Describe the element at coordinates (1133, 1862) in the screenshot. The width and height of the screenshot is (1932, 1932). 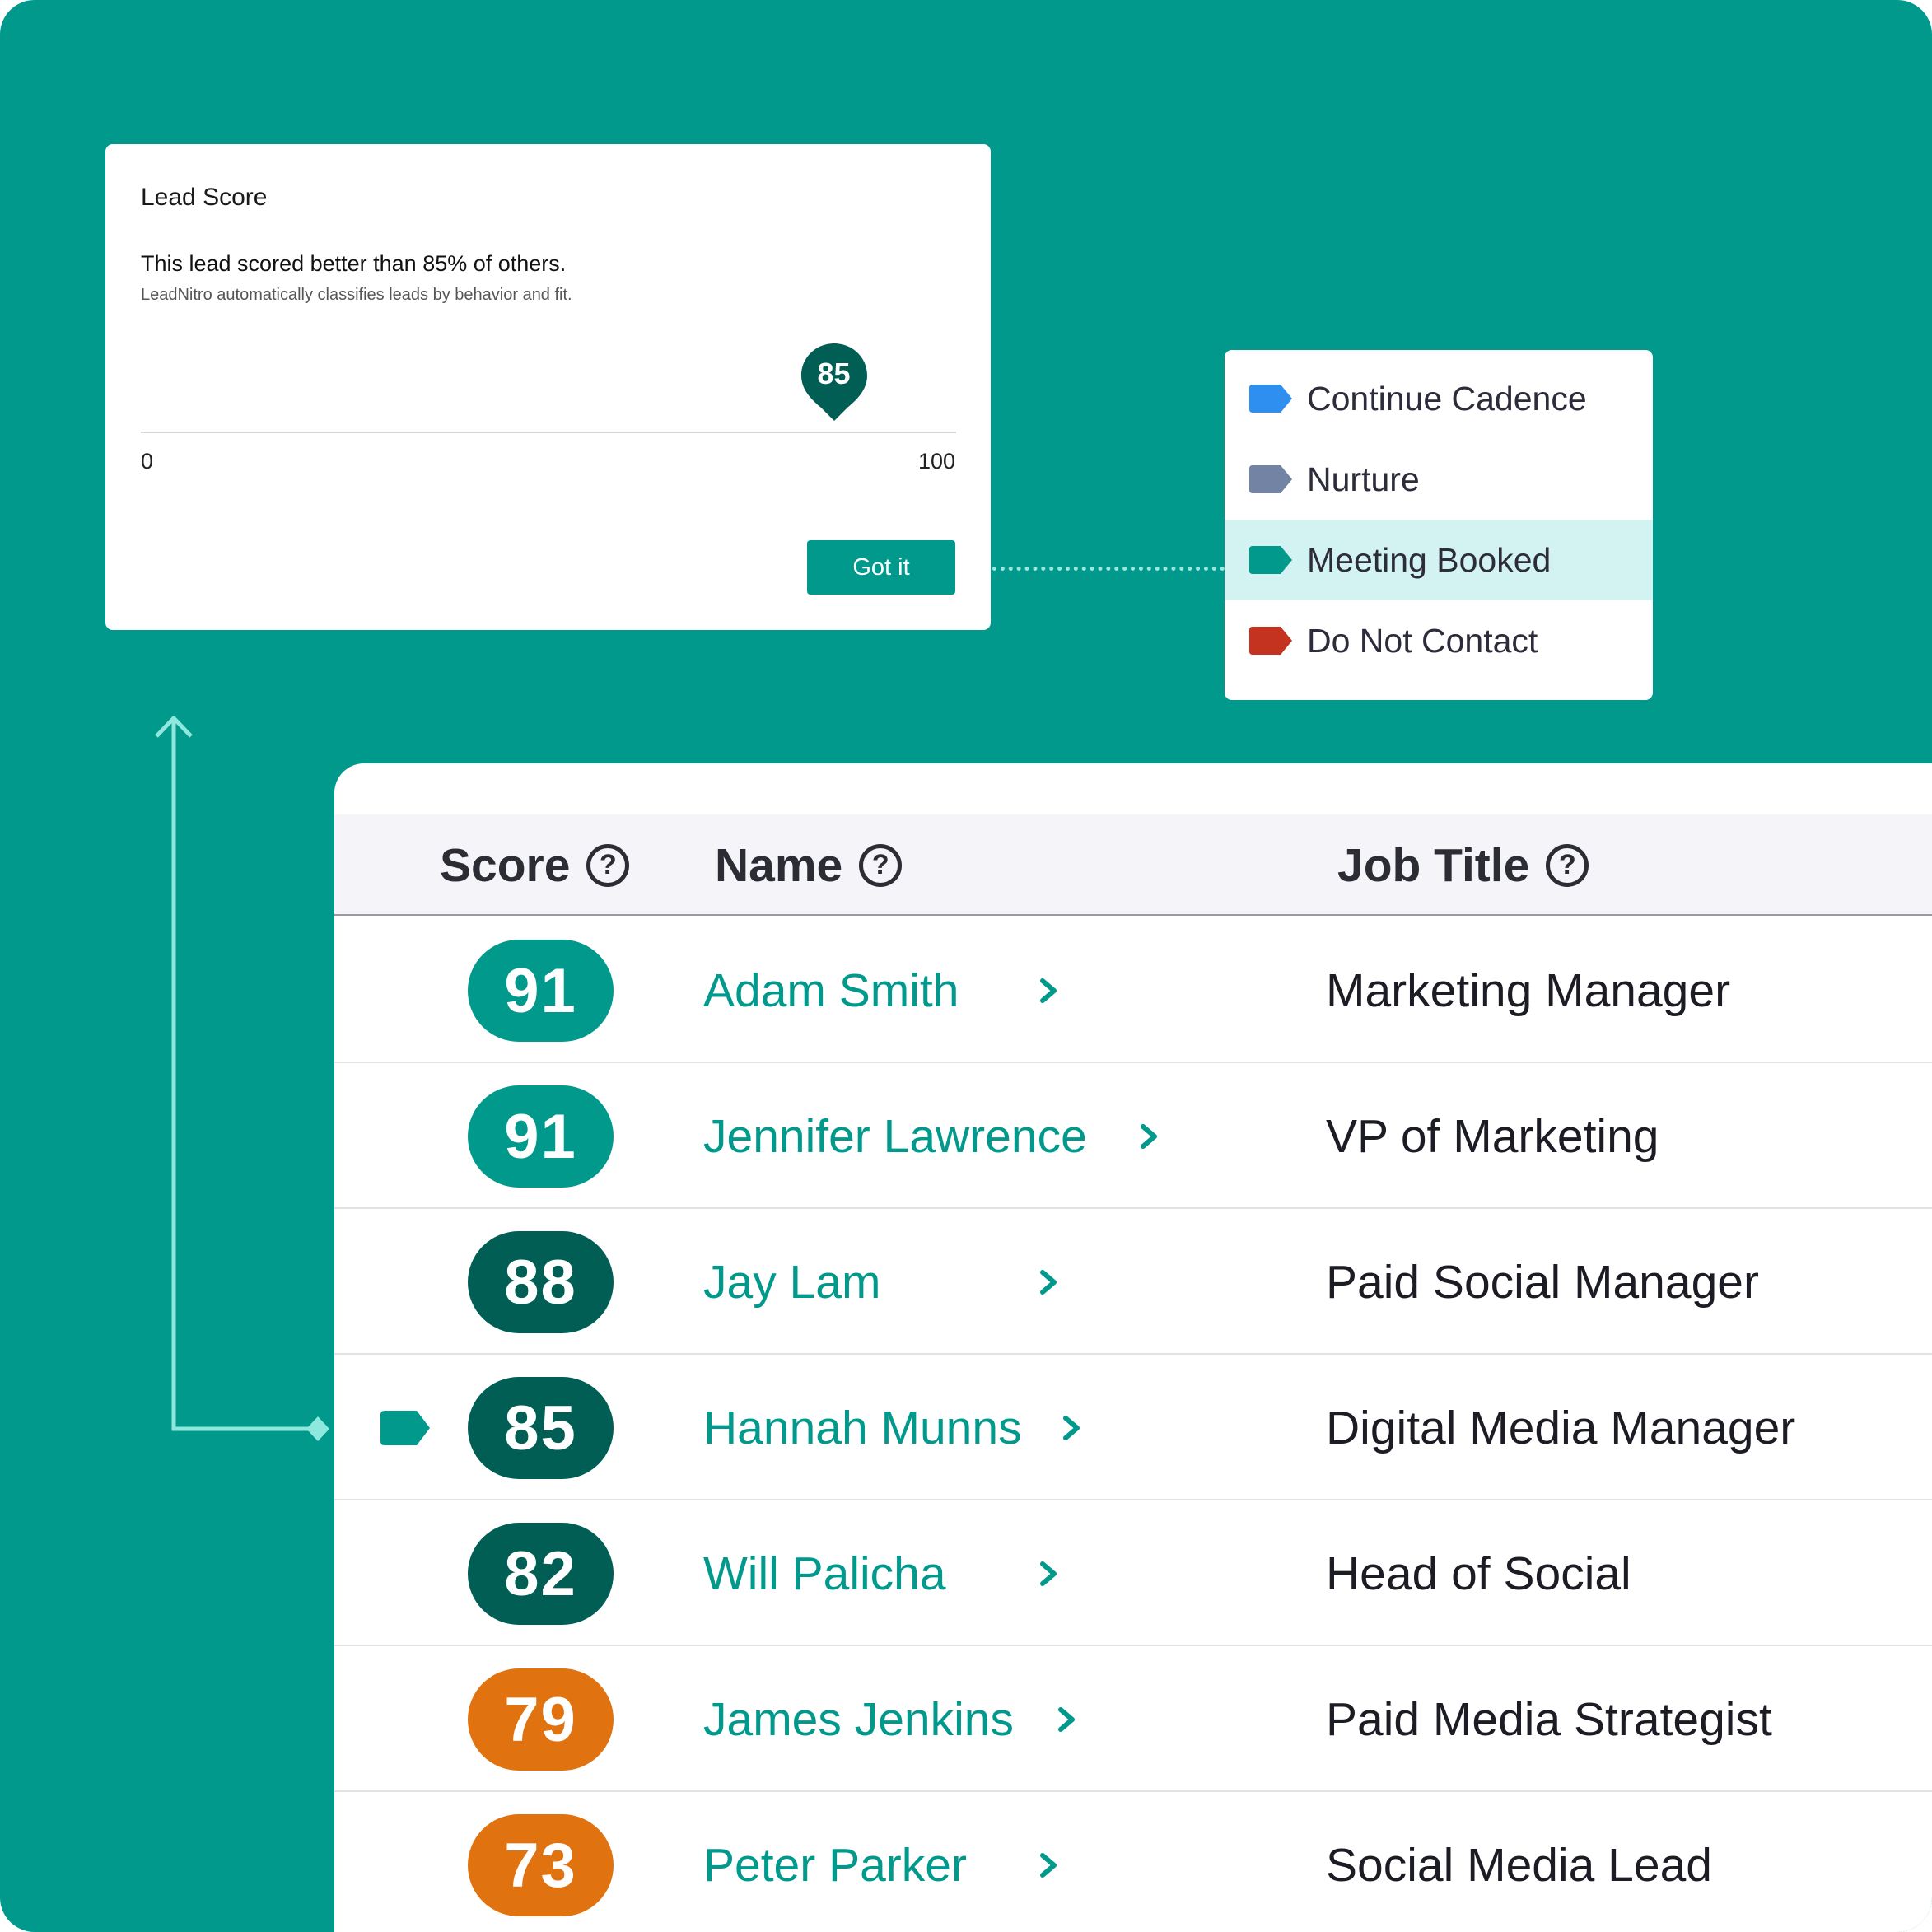
I see `table-row: 73 Peter Parker Social Media Lead` at that location.